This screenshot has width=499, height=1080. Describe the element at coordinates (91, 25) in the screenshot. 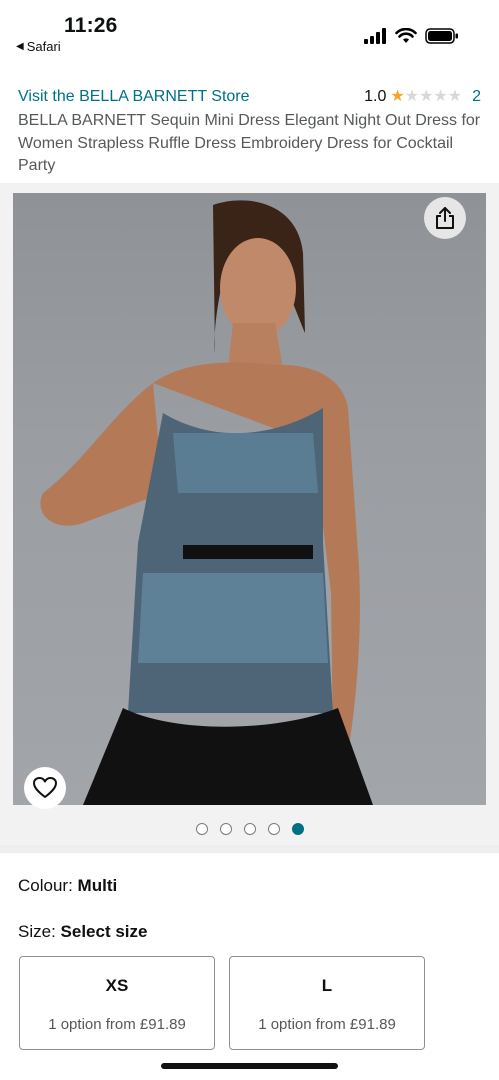

I see `status-time: 11:26` at that location.